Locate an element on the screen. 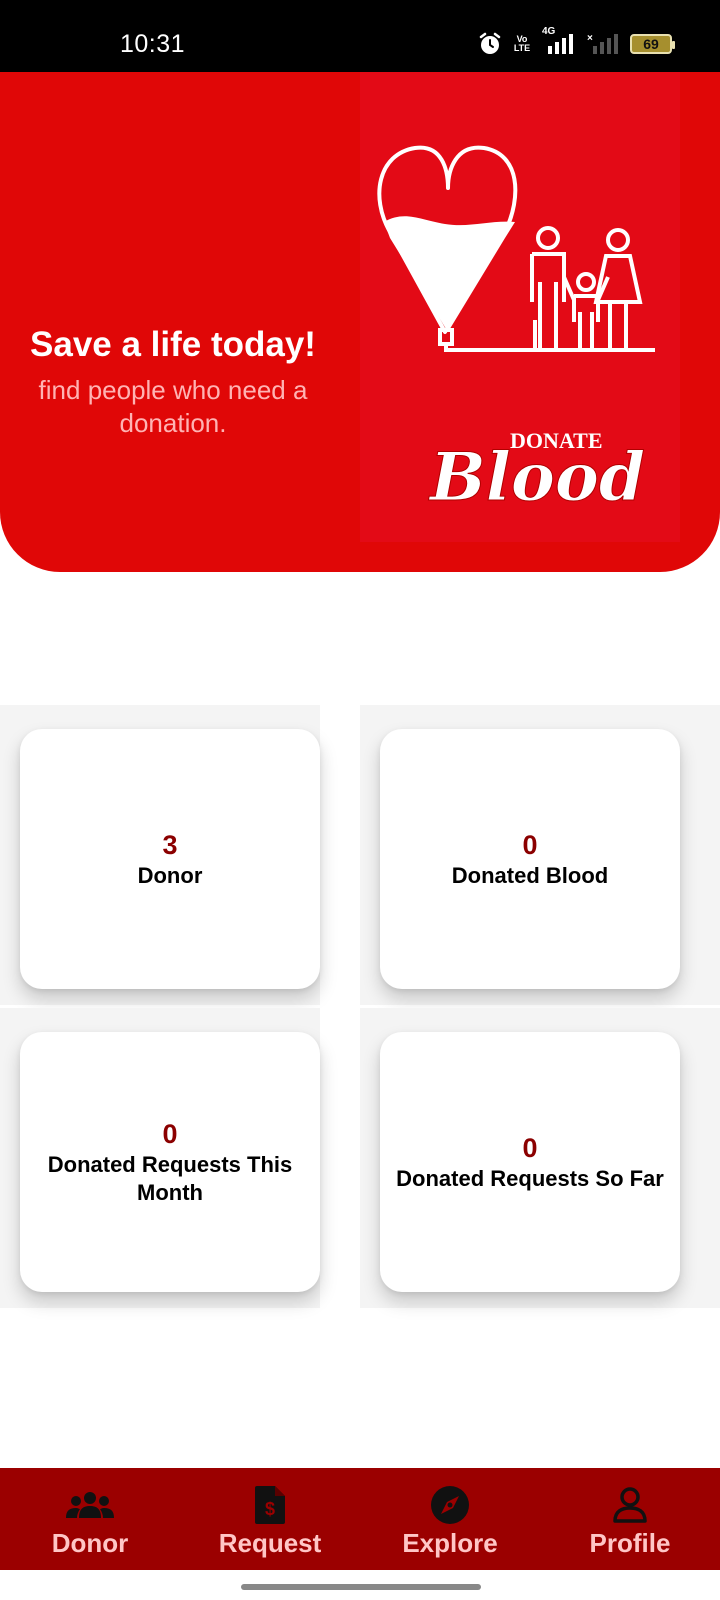 This screenshot has width=720, height=1600. compass-icon is located at coordinates (450, 1505).